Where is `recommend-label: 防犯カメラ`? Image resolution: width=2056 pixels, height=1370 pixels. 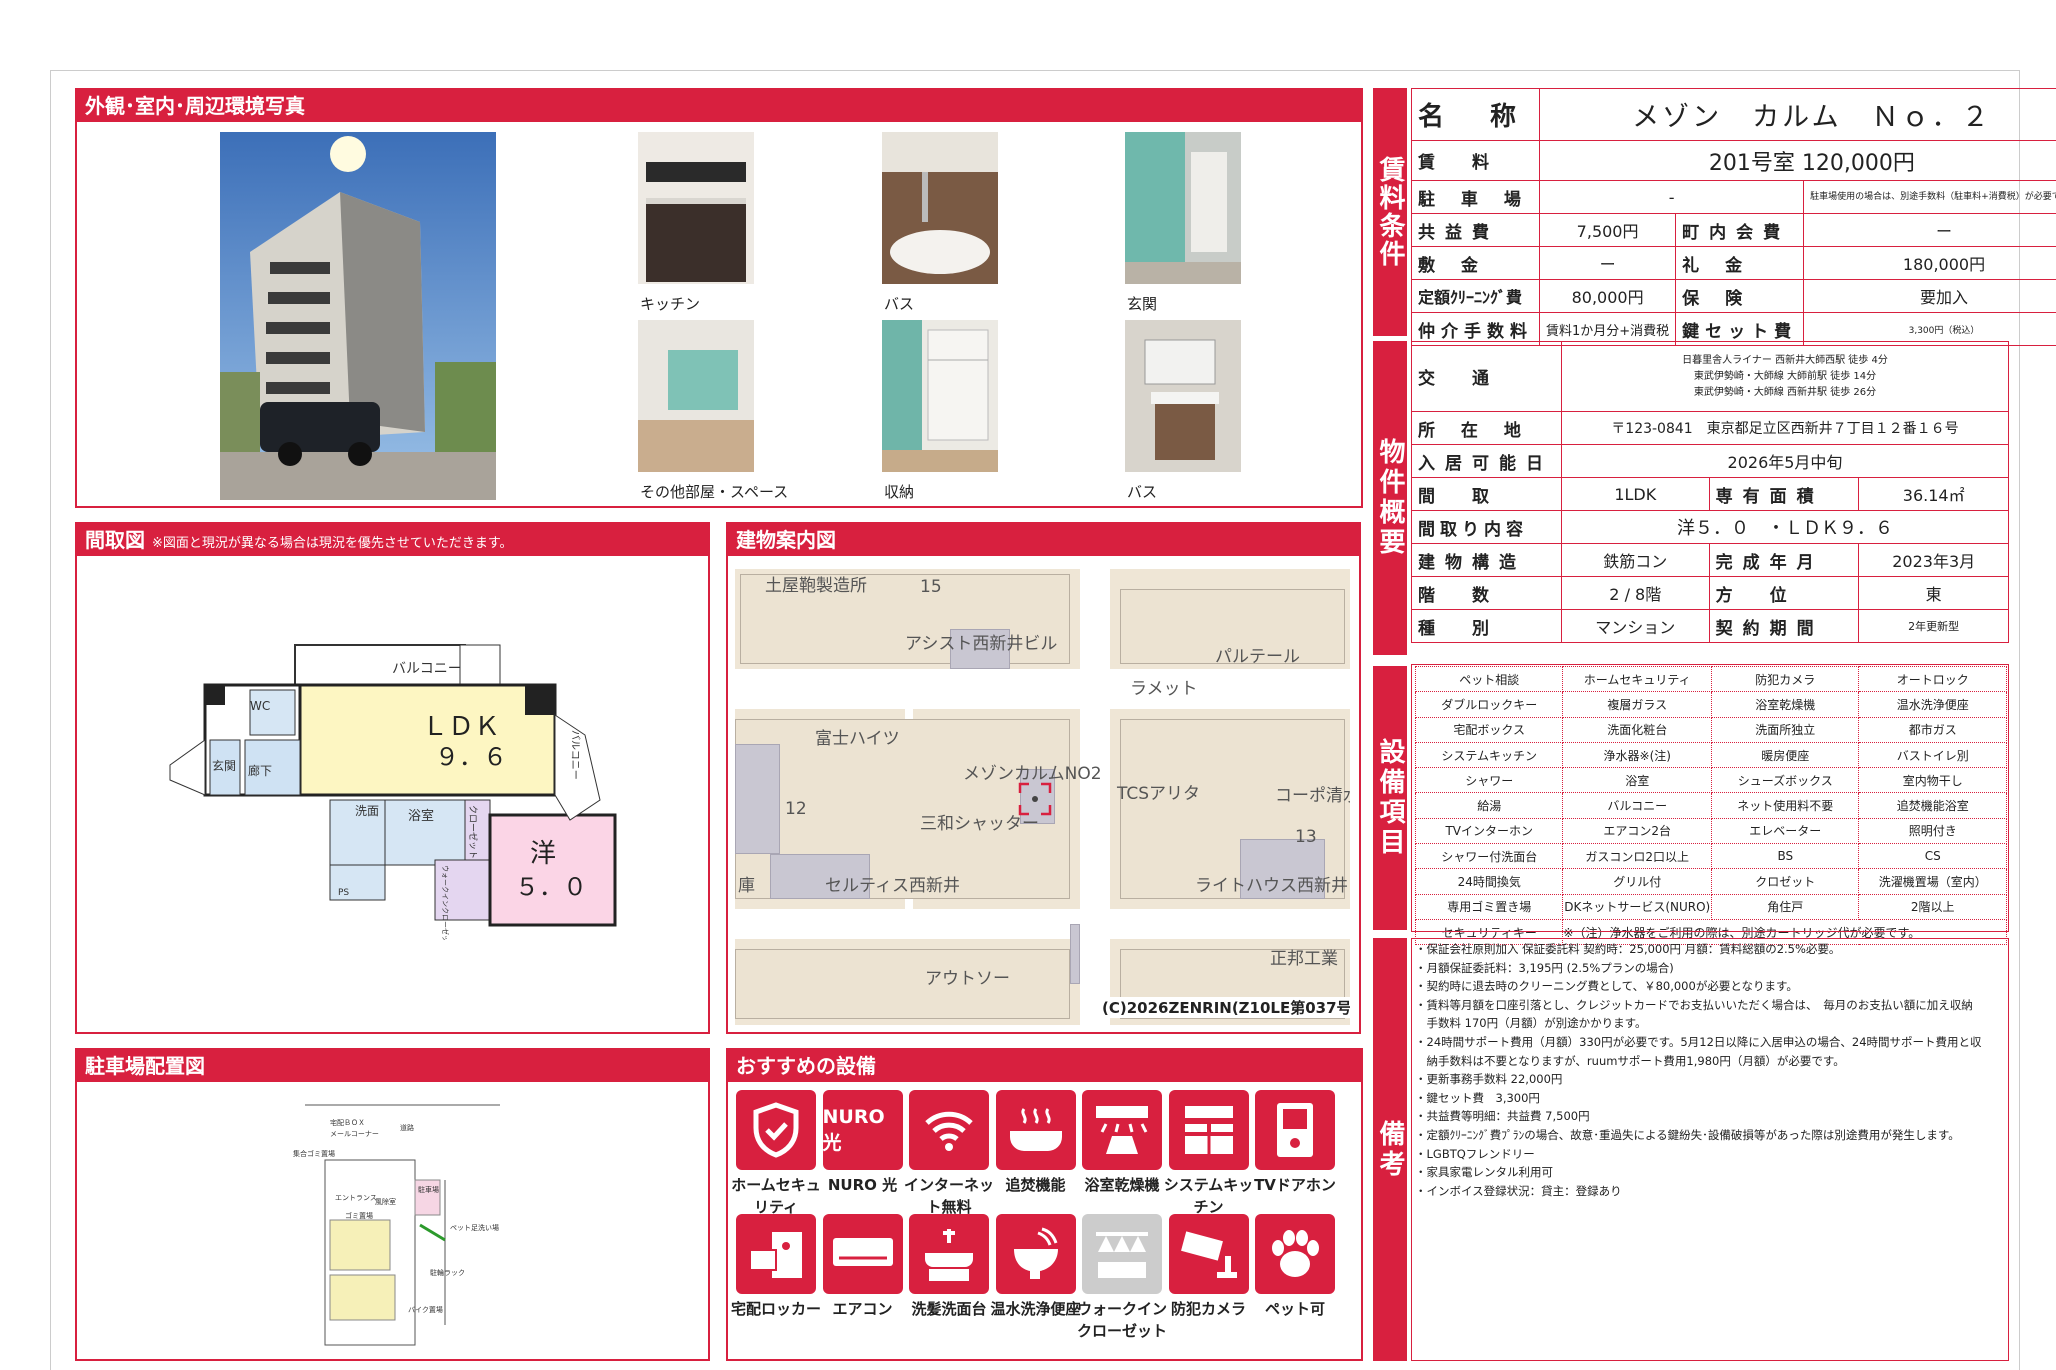
recommend-label: 防犯カメラ is located at coordinates (1208, 1309).